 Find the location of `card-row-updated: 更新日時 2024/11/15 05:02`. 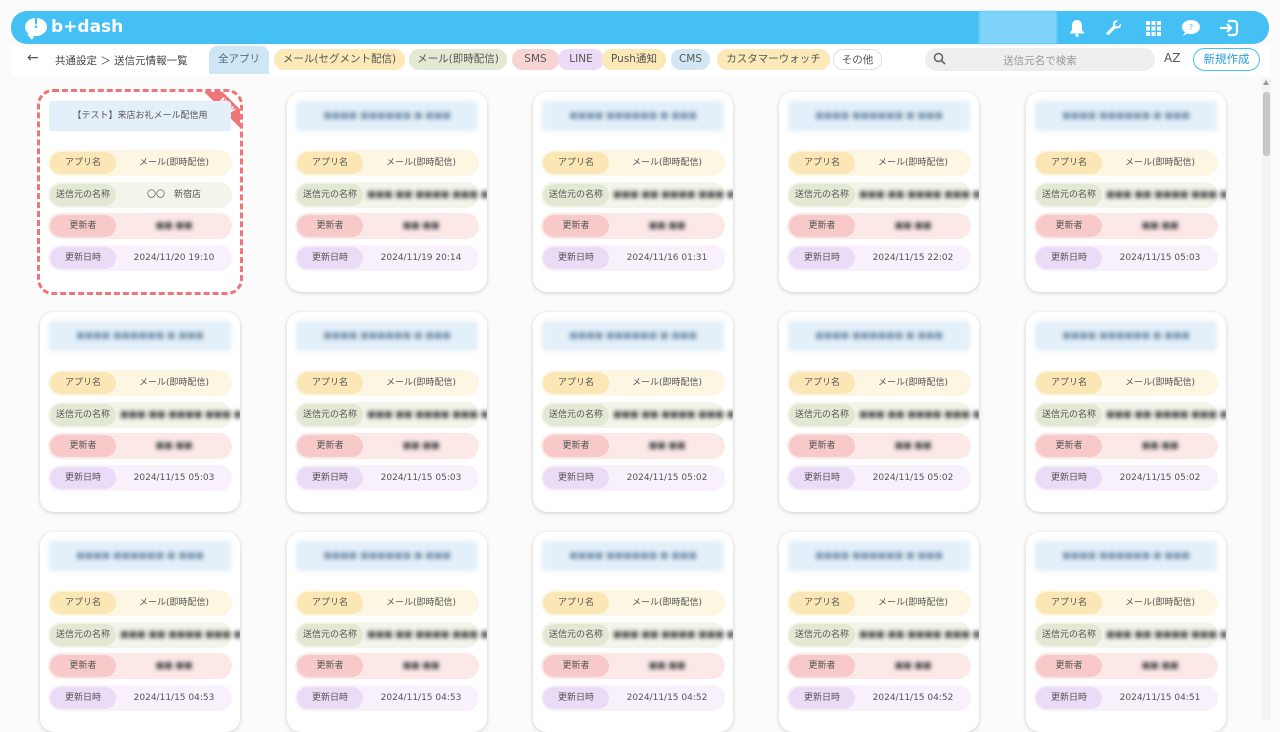

card-row-updated: 更新日時 2024/11/15 05:02 is located at coordinates (879, 478).